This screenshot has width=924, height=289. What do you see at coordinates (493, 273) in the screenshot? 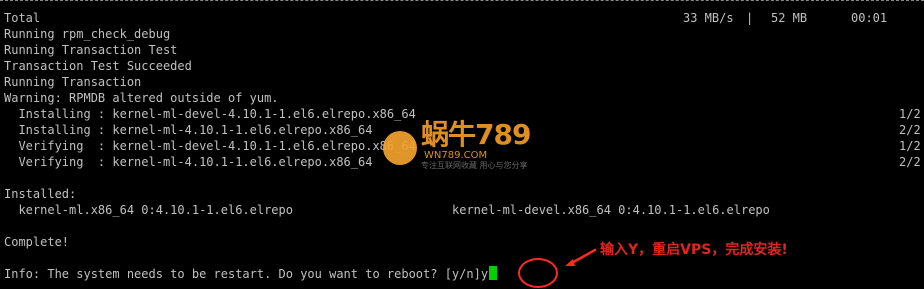
I see `terminal-cursor` at bounding box center [493, 273].